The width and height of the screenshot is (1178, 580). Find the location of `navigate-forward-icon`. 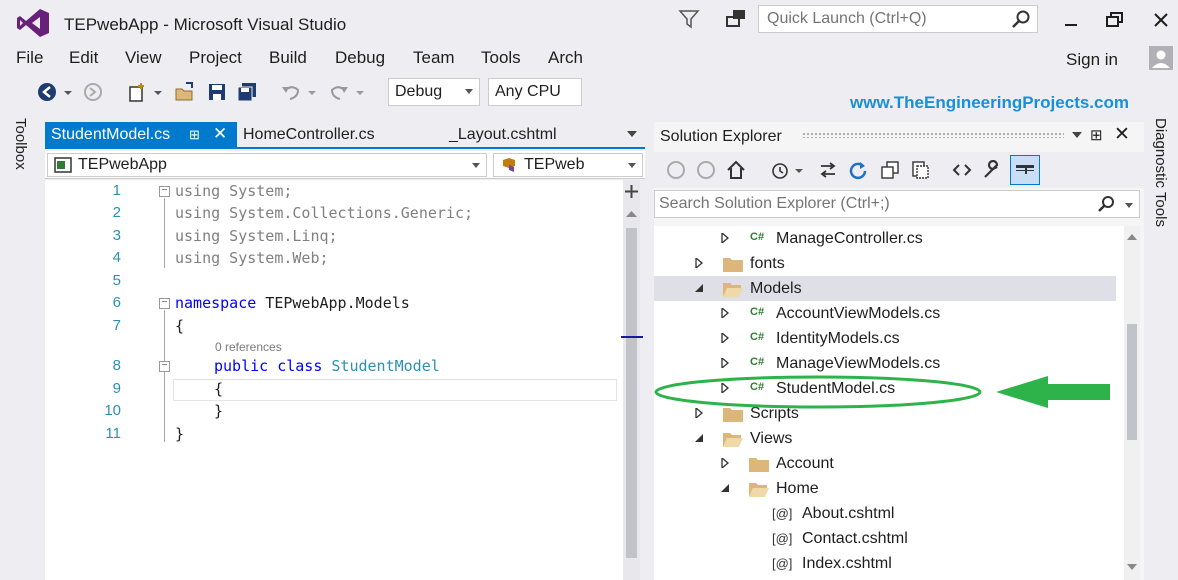

navigate-forward-icon is located at coordinates (93, 92).